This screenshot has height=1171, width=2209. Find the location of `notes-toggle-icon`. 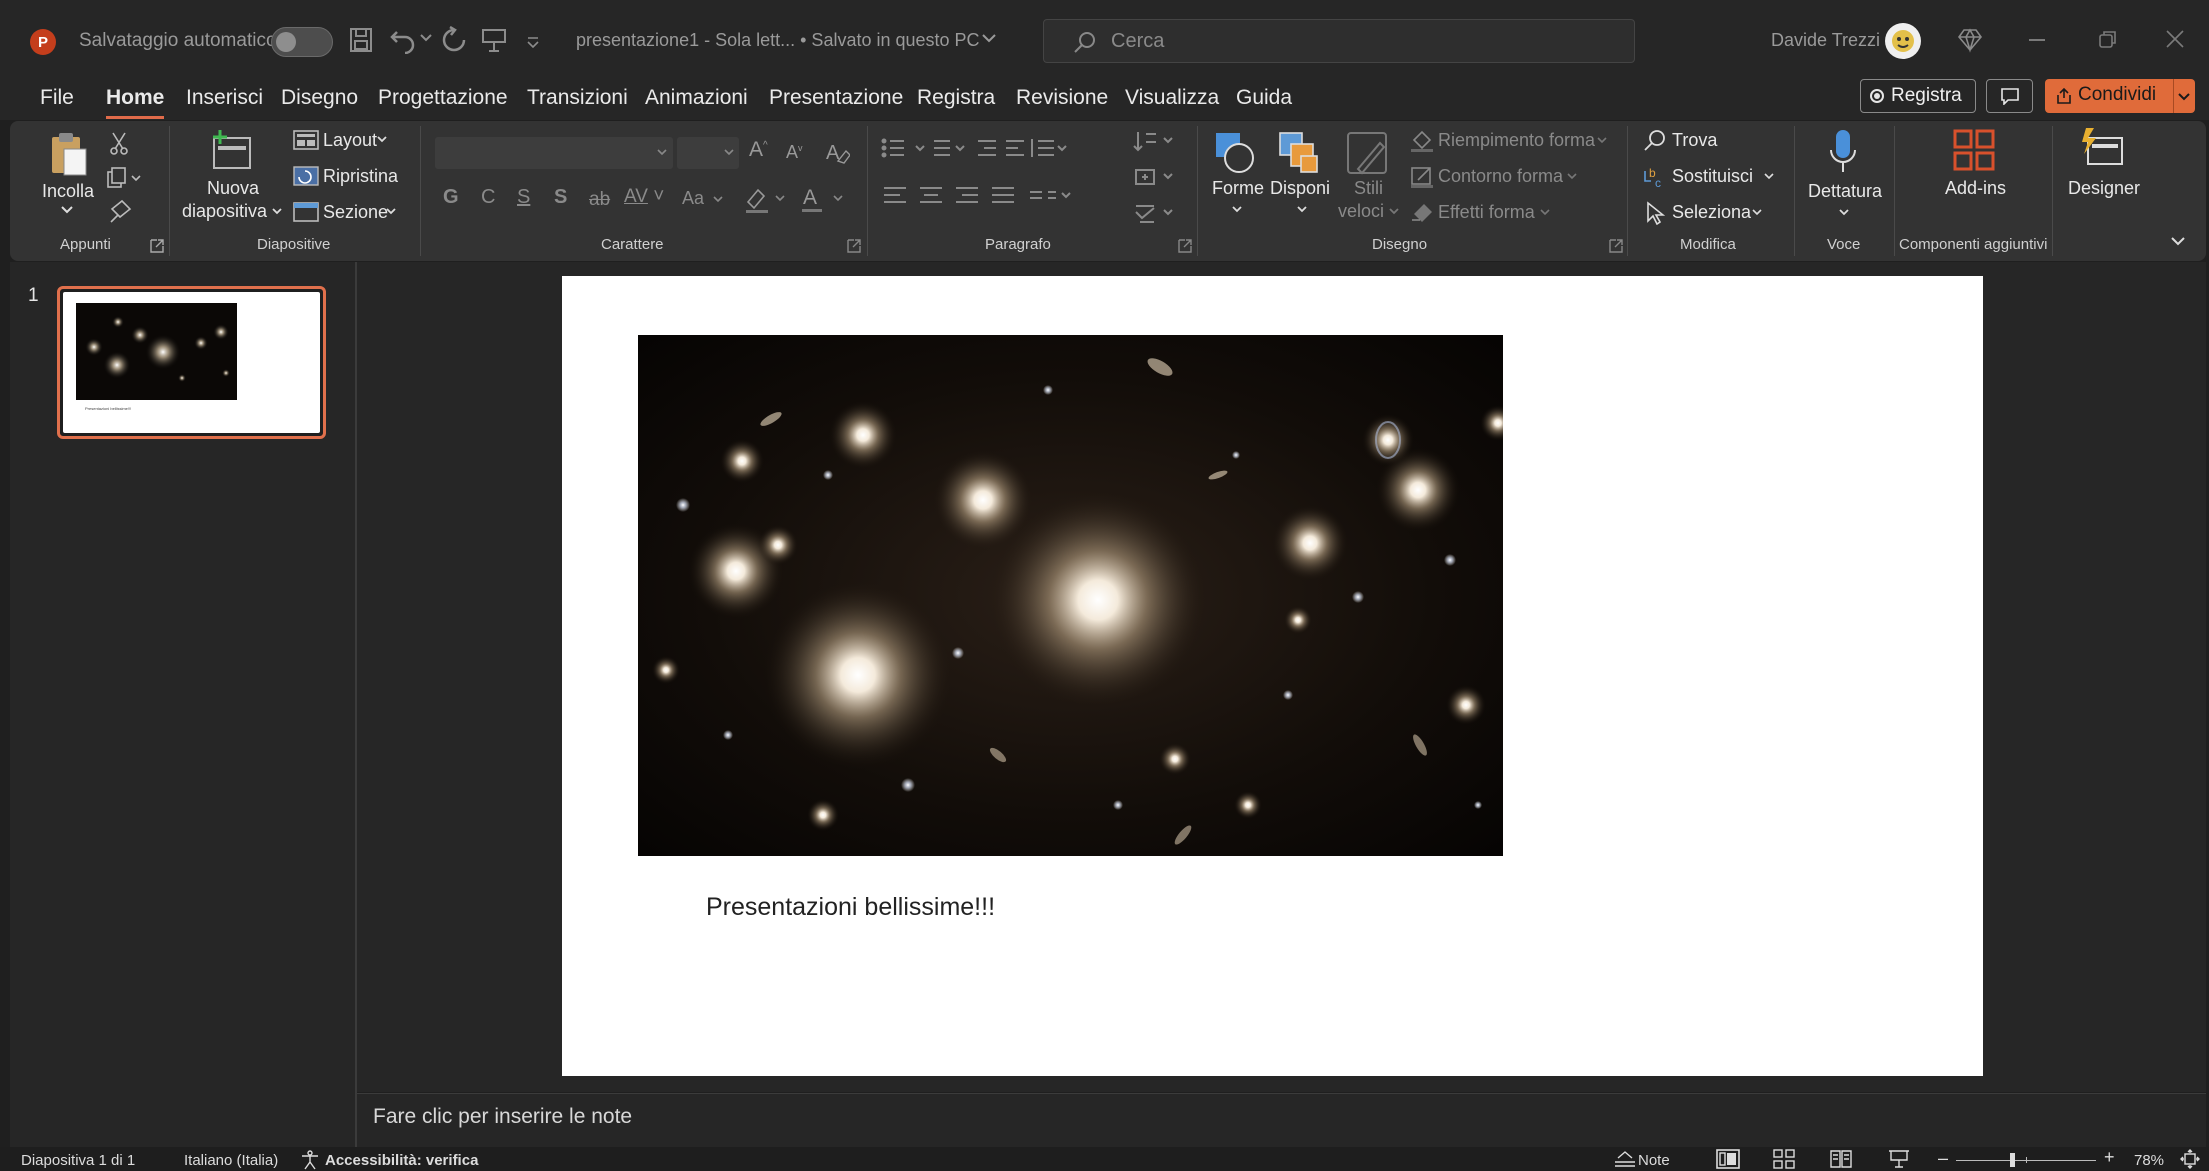

notes-toggle-icon is located at coordinates (1625, 1159).